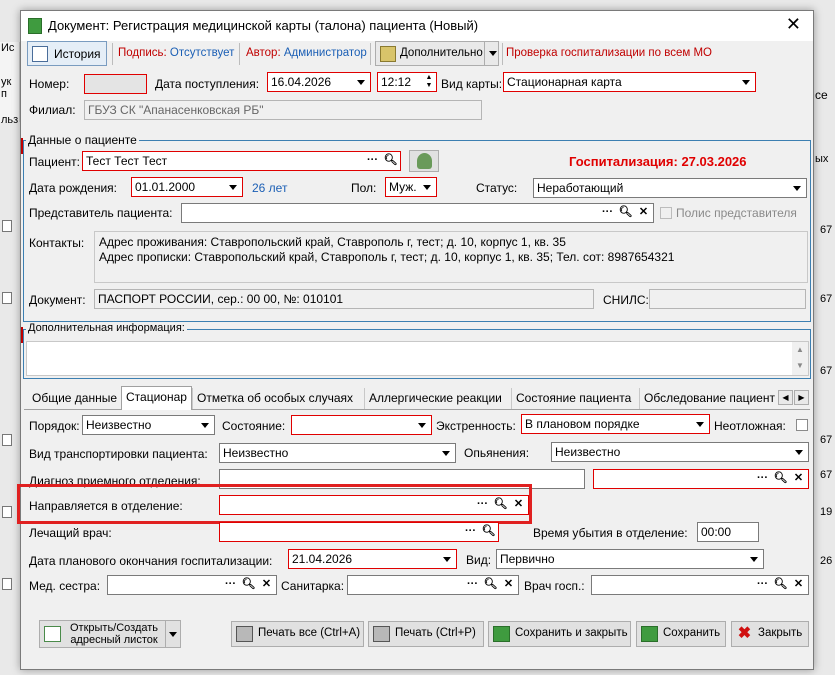 Image resolution: width=835 pixels, height=675 pixels. What do you see at coordinates (156, 398) in the screenshot?
I see `tab-hospital: Стационар` at bounding box center [156, 398].